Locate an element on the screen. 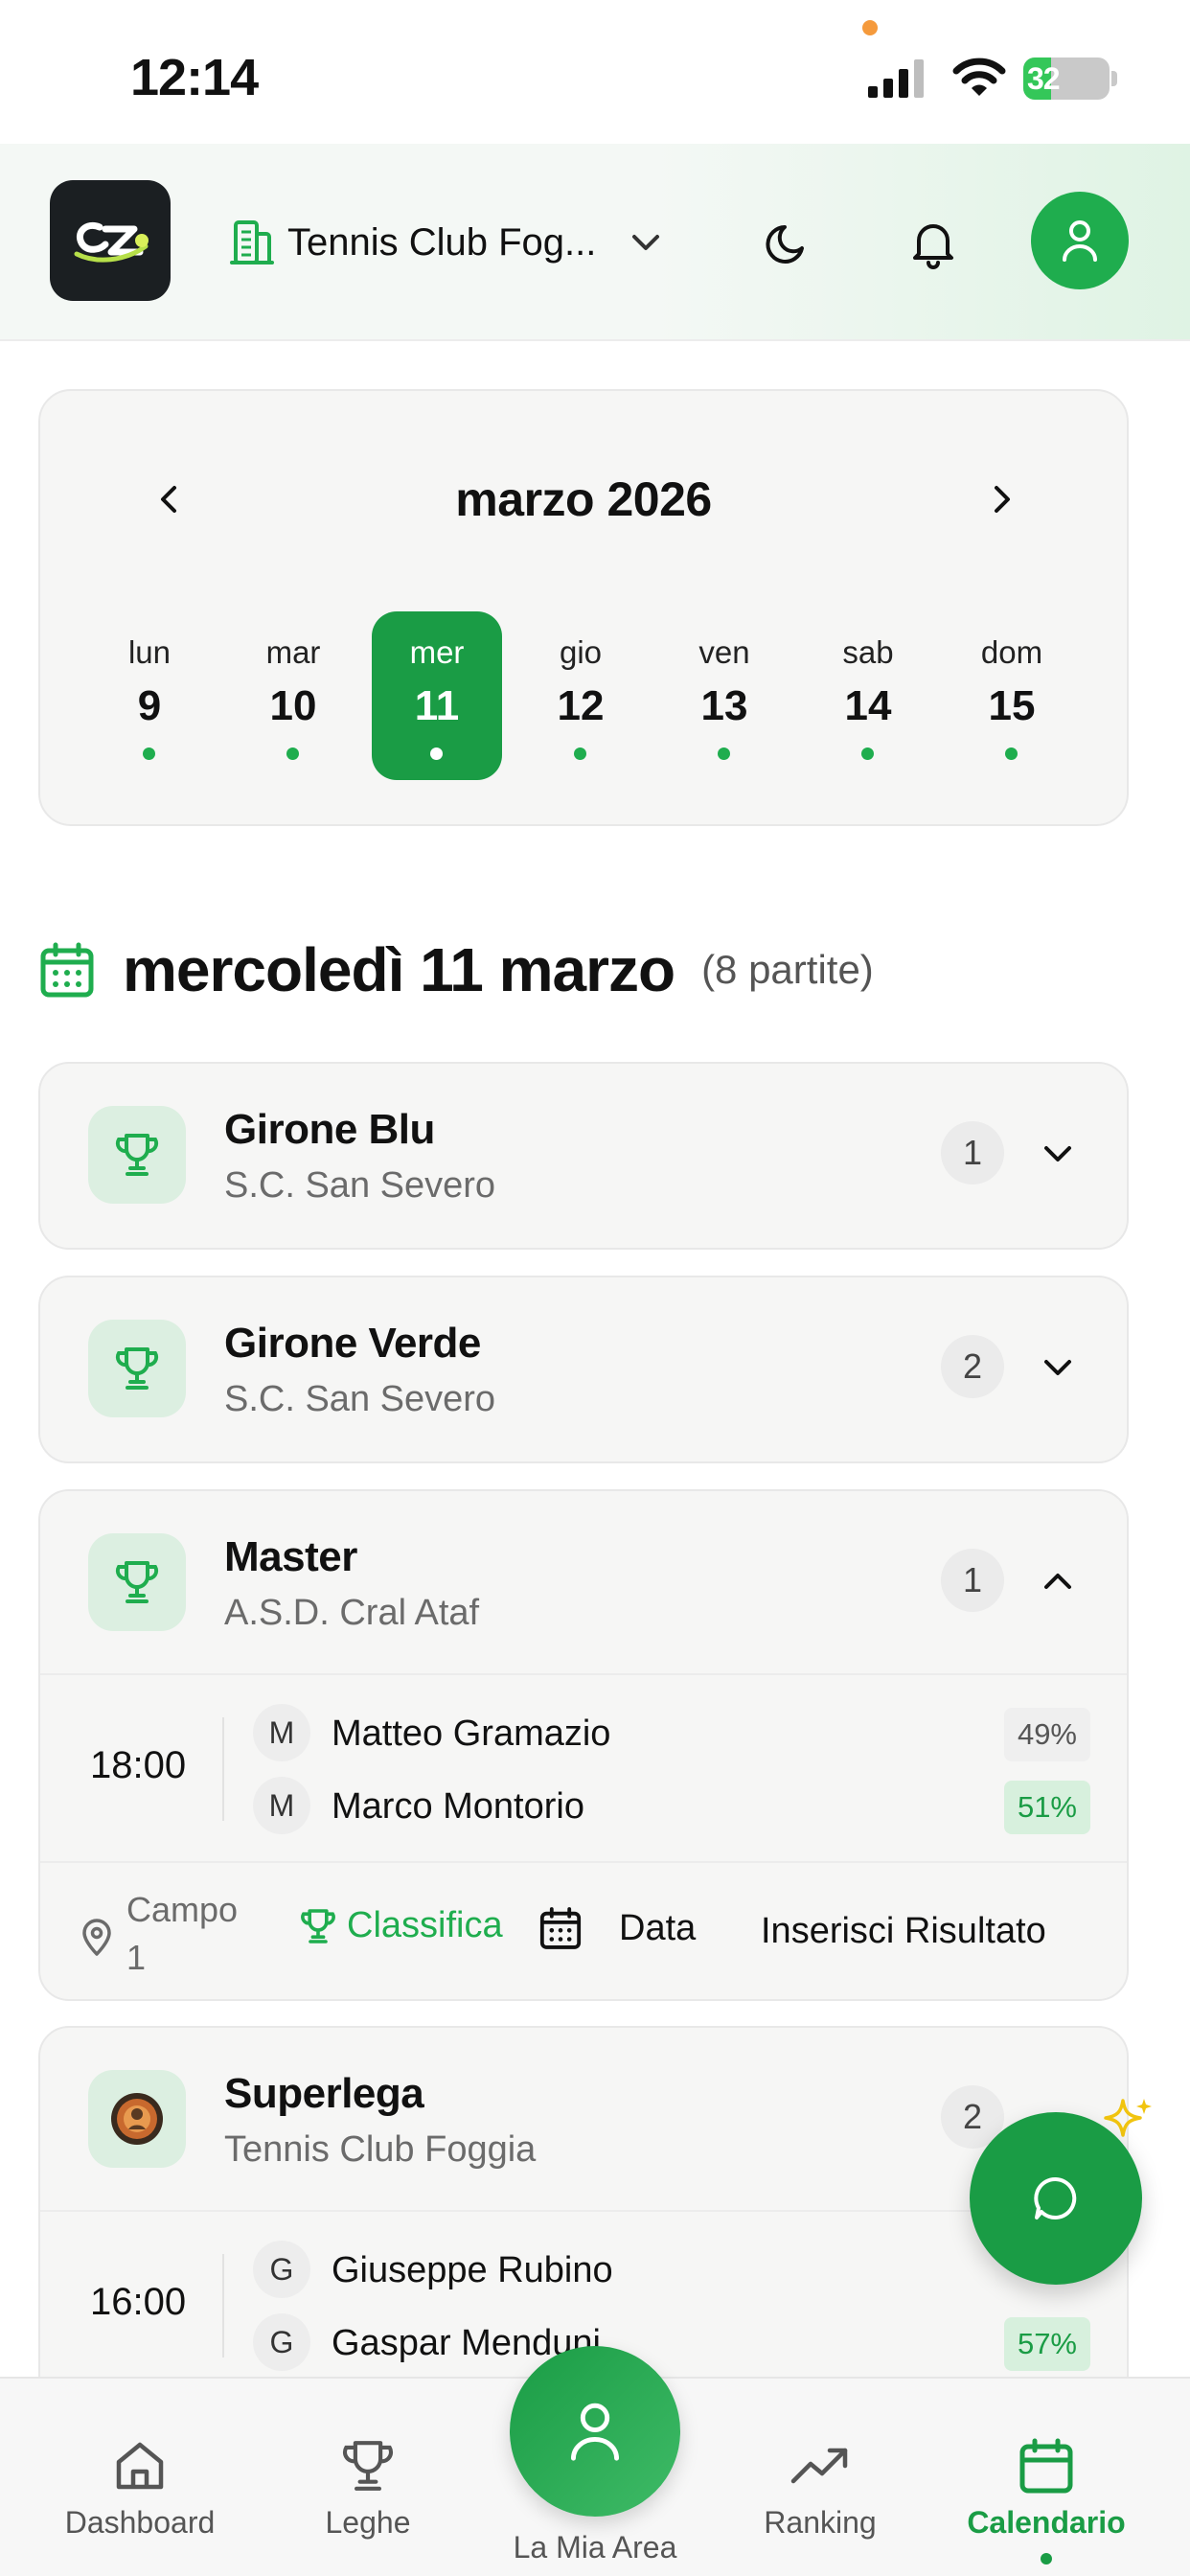 This screenshot has height=2576, width=1190. court-info: Campo 1 is located at coordinates (171, 1934).